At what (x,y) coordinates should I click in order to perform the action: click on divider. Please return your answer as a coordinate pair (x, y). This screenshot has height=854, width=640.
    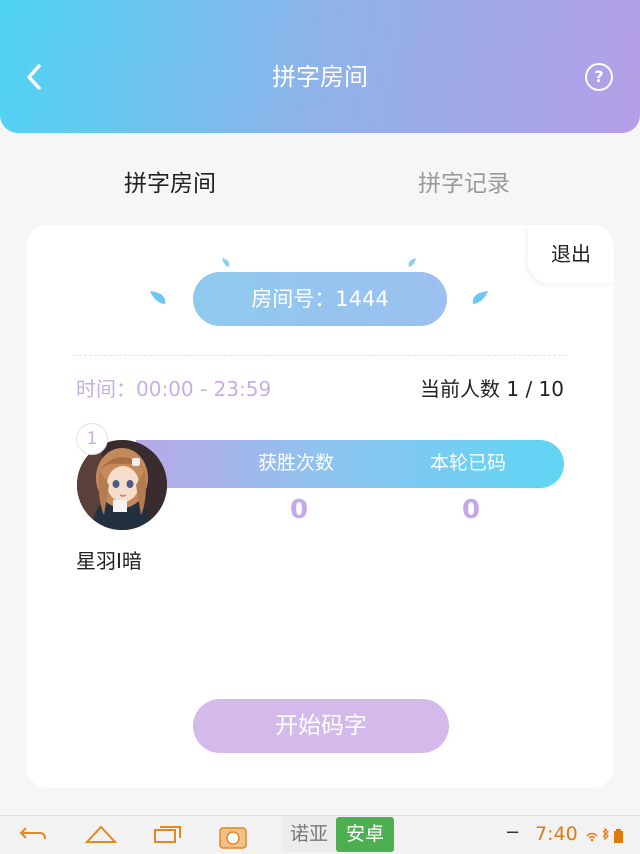
    Looking at the image, I should click on (320, 355).